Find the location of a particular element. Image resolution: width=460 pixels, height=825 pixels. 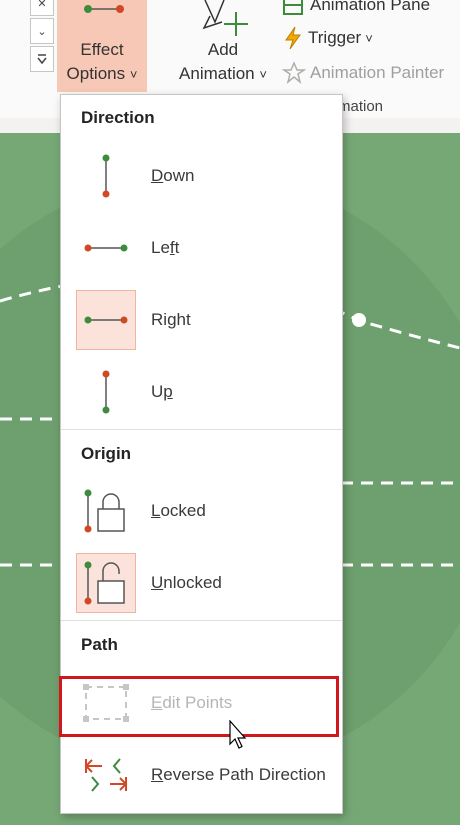

mouse-cursor-icon is located at coordinates (238, 734).